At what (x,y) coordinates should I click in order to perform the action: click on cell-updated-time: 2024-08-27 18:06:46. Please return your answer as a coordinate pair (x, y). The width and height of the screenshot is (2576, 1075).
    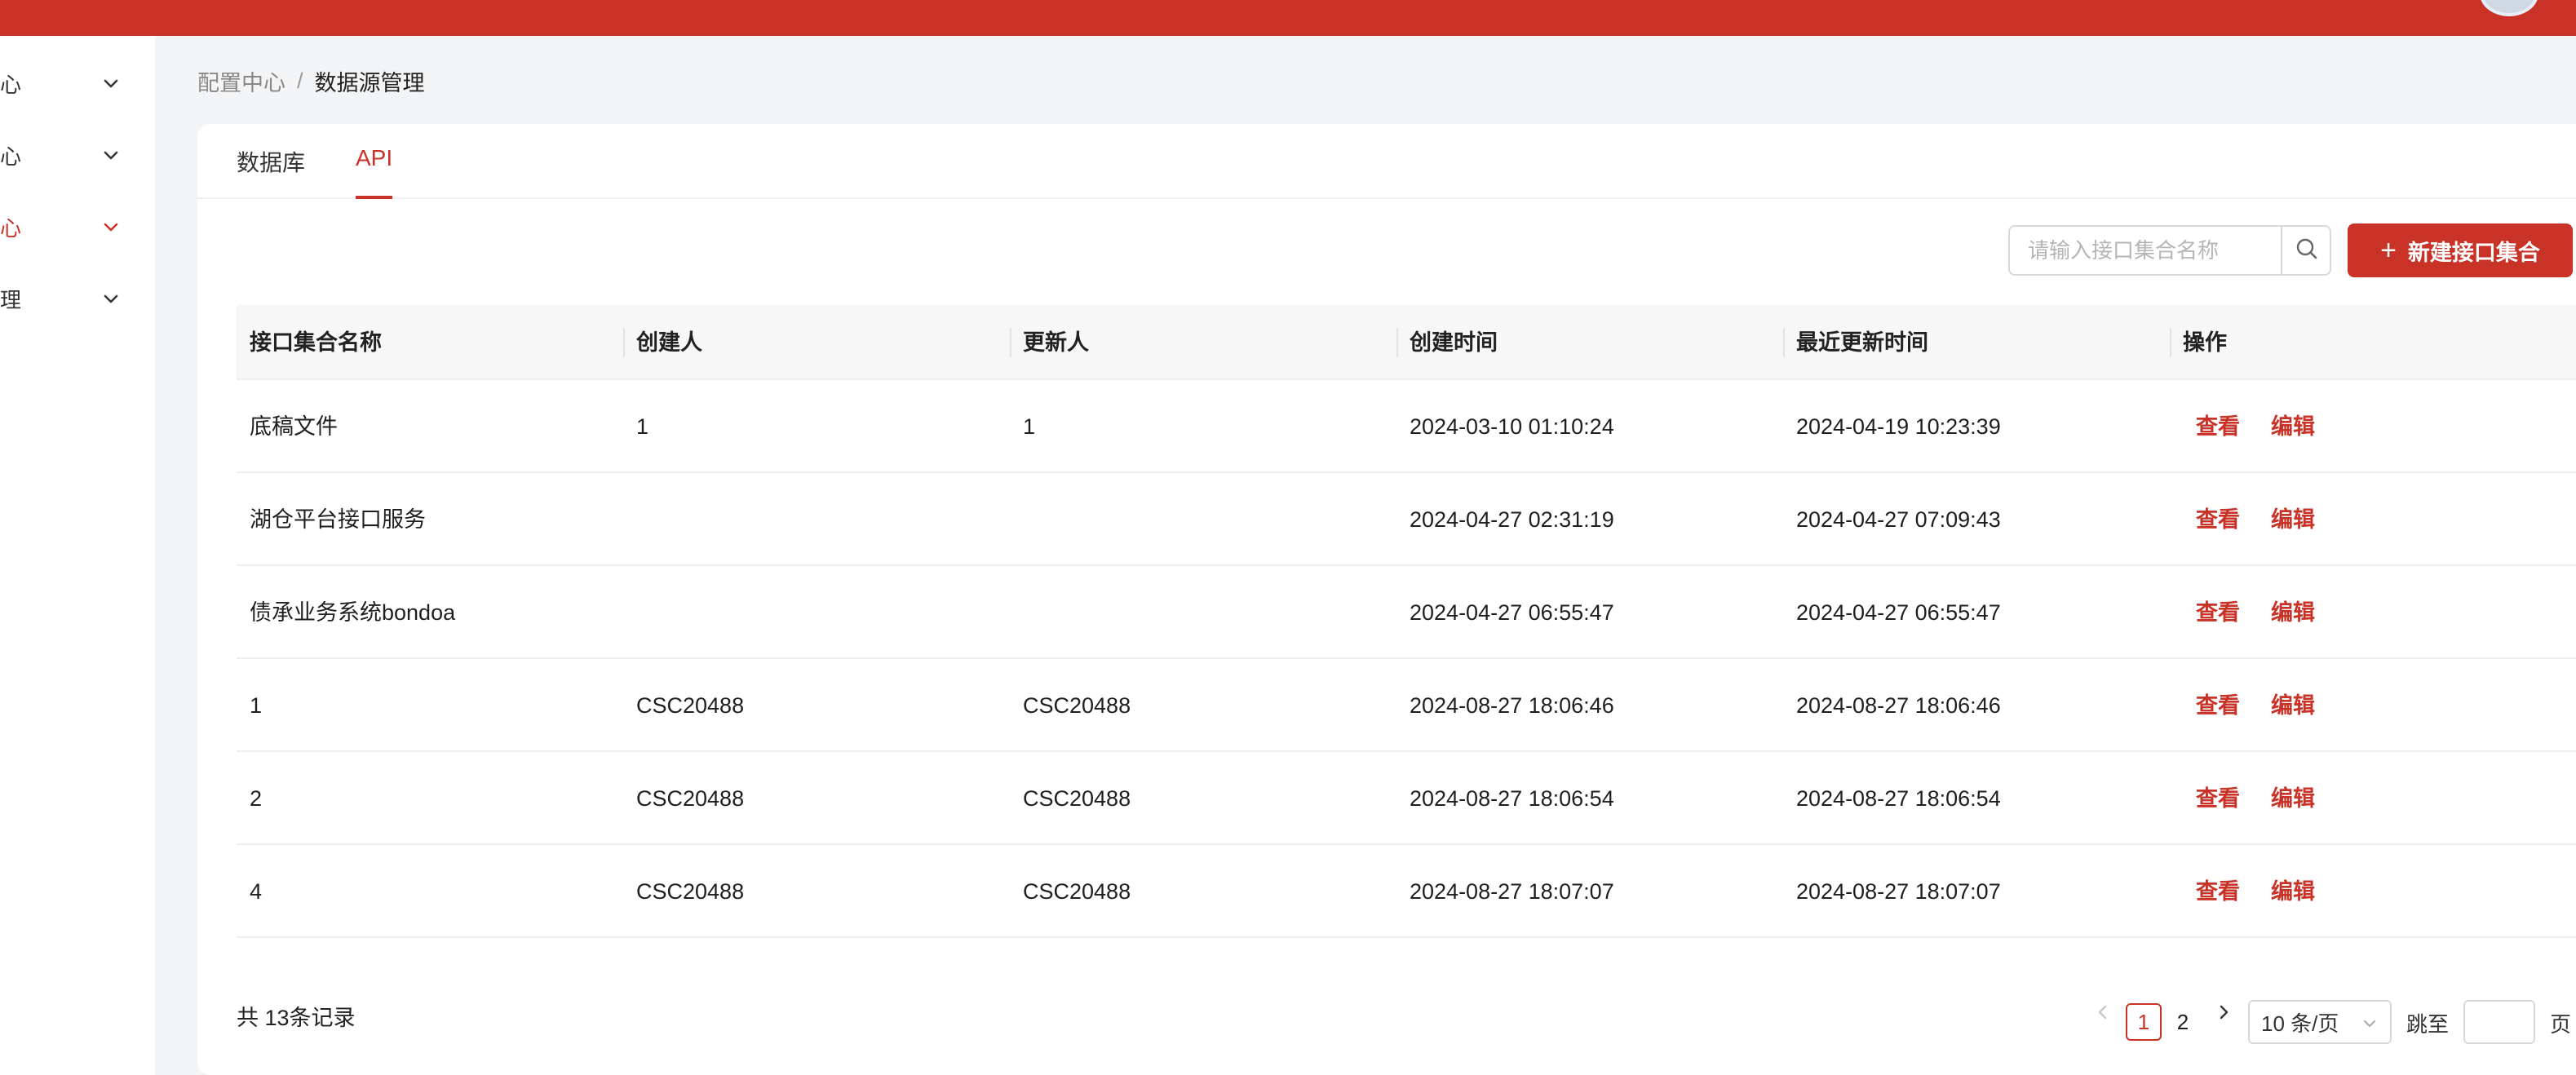
    Looking at the image, I should click on (1898, 705).